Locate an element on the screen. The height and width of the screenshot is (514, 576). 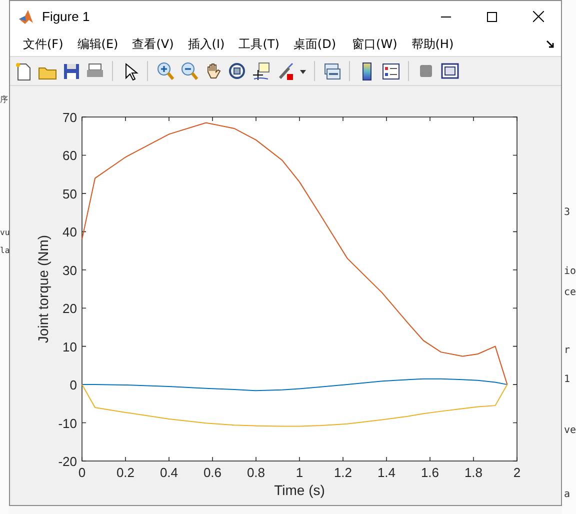
y-tick-label: -10 is located at coordinates (67, 423).